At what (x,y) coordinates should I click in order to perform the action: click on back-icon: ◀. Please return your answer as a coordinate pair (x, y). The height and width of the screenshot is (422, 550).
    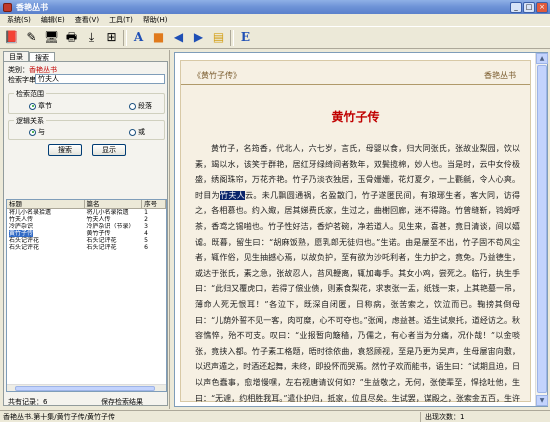
    Looking at the image, I should click on (178, 37).